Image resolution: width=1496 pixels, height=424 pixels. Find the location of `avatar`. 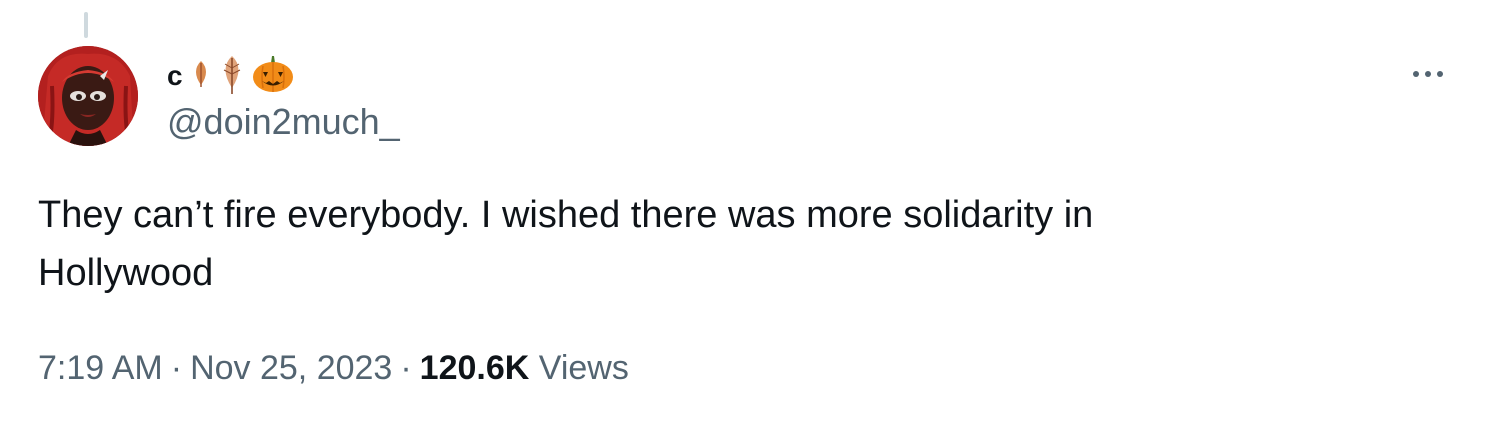

avatar is located at coordinates (88, 96).